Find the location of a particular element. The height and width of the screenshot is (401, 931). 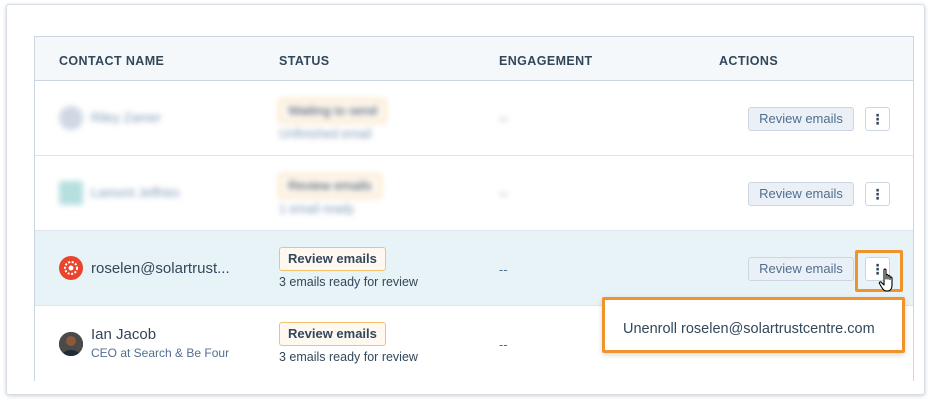

header-actions: ACTIONS is located at coordinates (749, 61).